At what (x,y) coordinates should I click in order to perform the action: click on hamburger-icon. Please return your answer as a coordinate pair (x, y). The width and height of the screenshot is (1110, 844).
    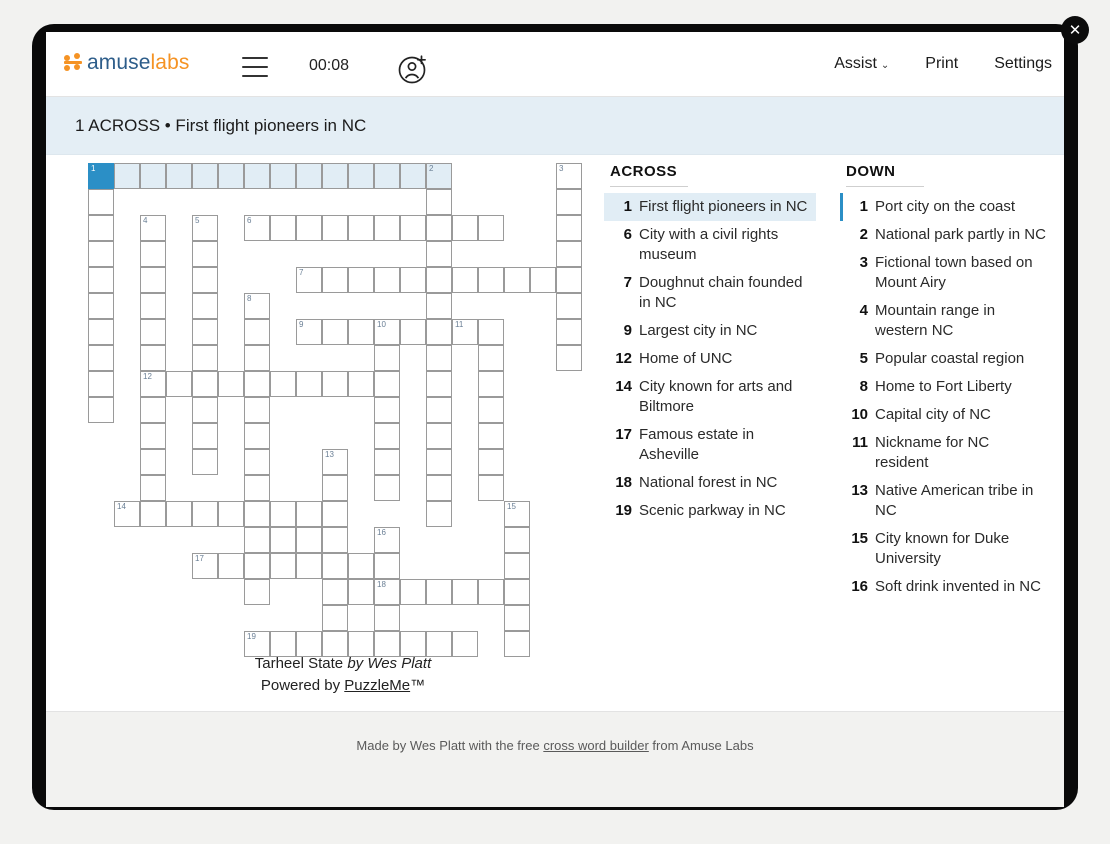
    Looking at the image, I should click on (255, 67).